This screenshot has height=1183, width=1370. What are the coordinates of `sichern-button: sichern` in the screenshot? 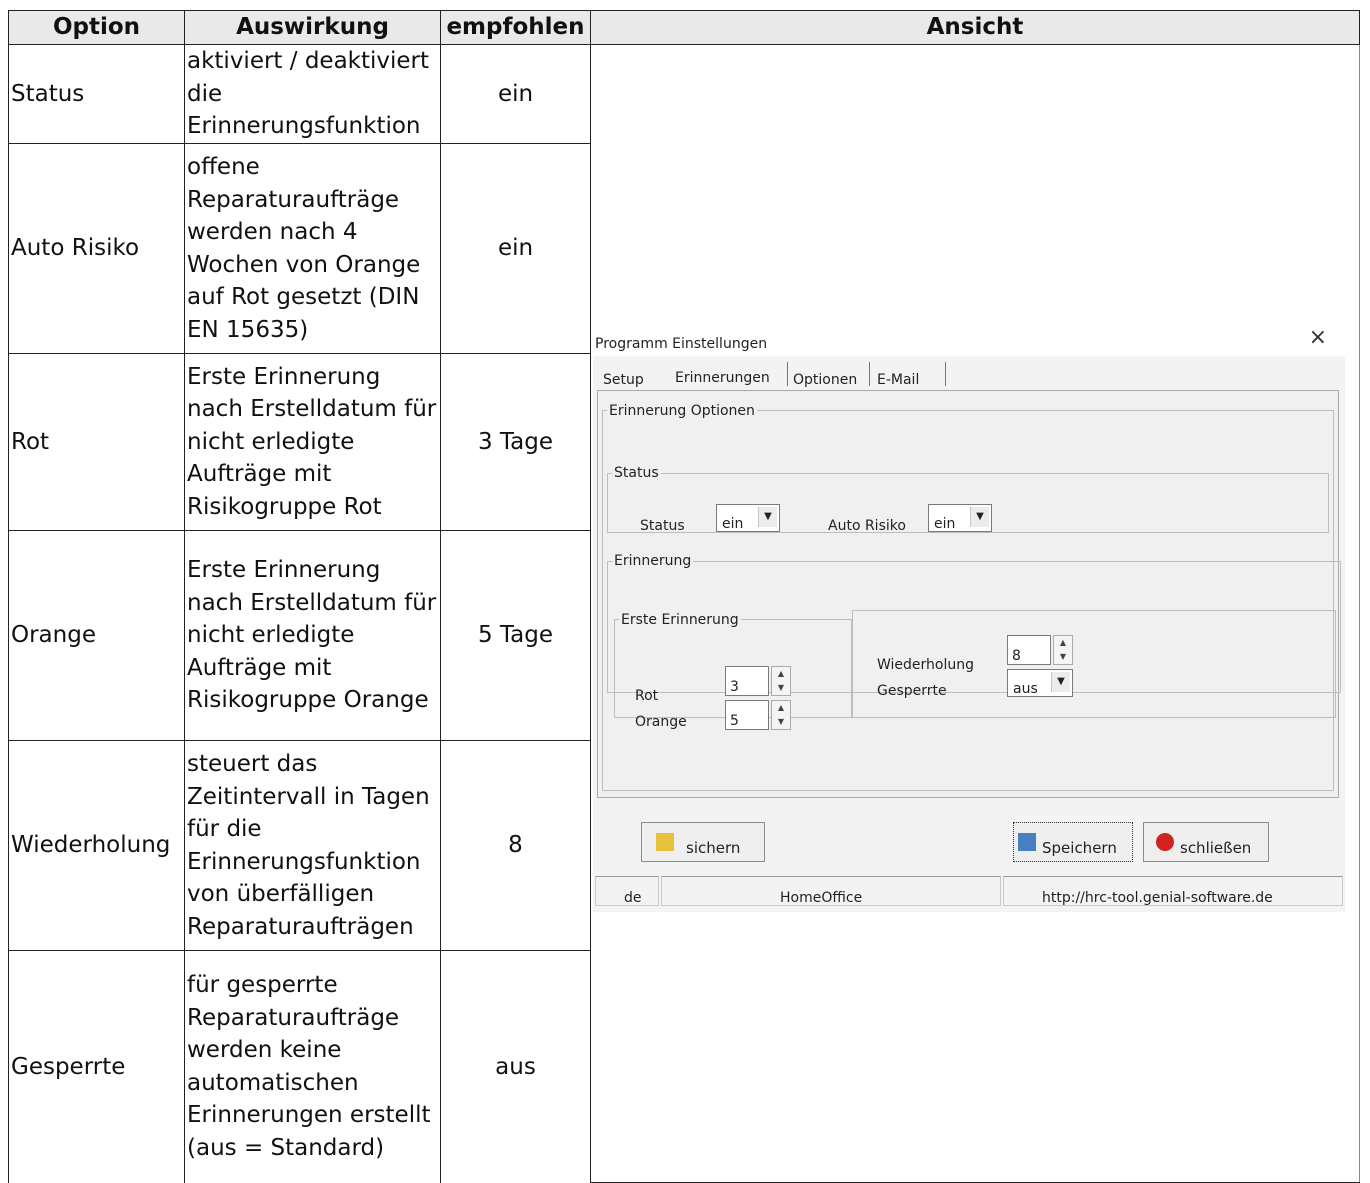 It's located at (703, 841).